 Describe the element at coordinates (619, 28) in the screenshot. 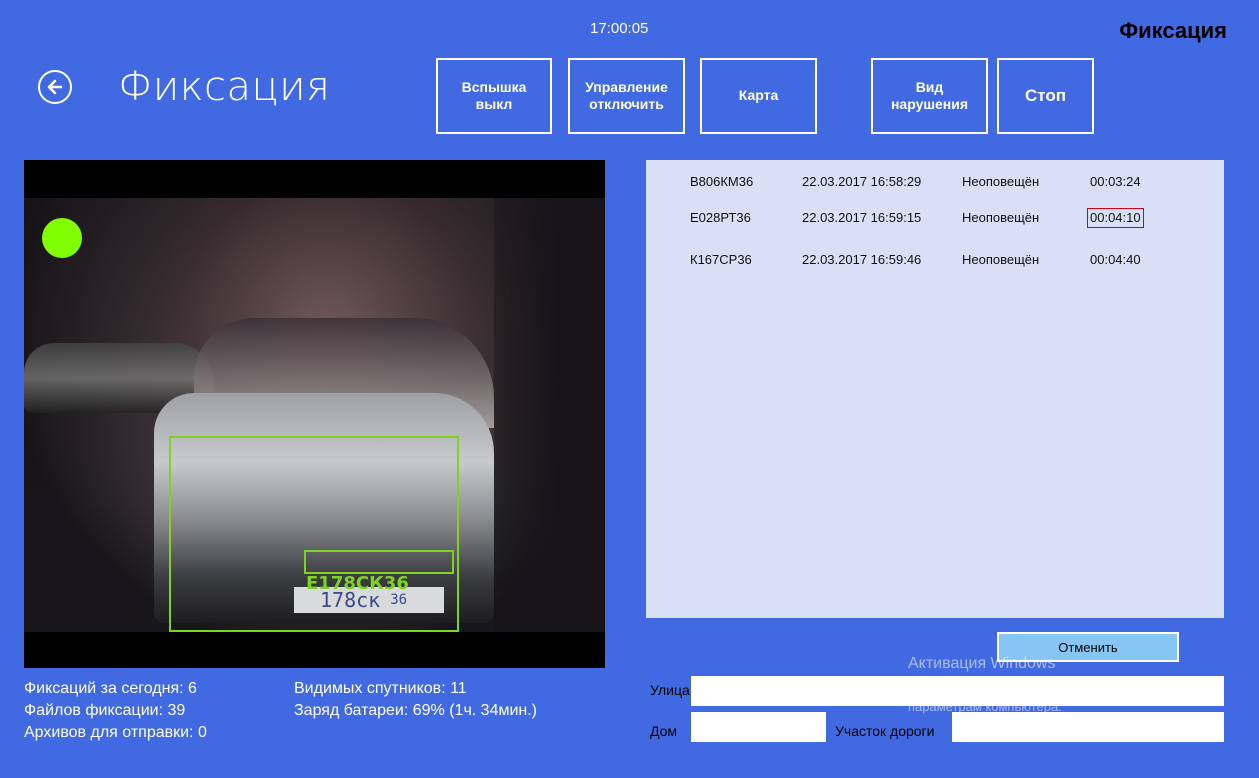

I see `clock: 17:00:05` at that location.